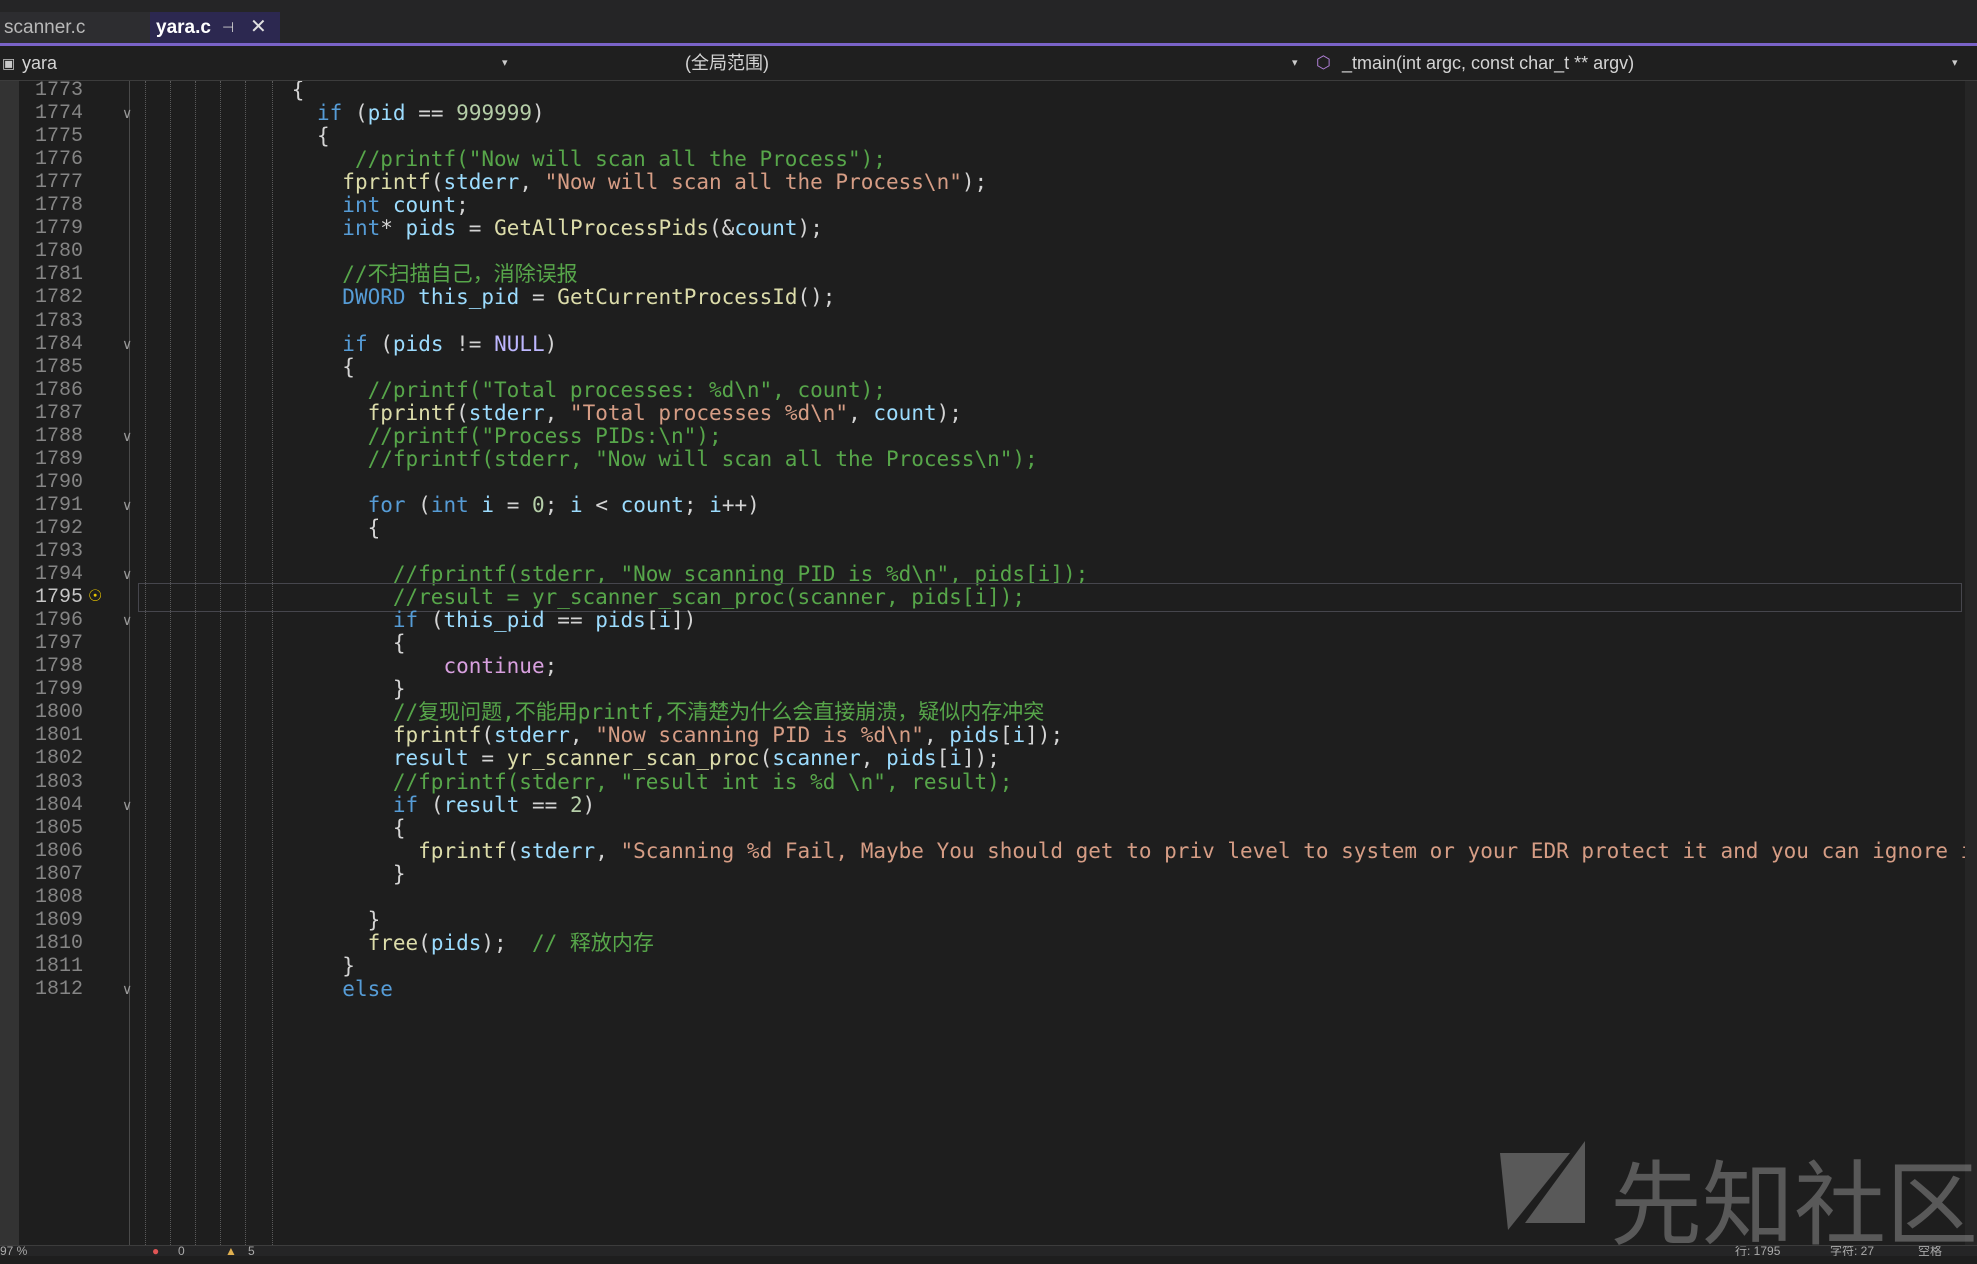 The image size is (1977, 1264). What do you see at coordinates (9, 63) in the screenshot?
I see `project-icon: ▣` at bounding box center [9, 63].